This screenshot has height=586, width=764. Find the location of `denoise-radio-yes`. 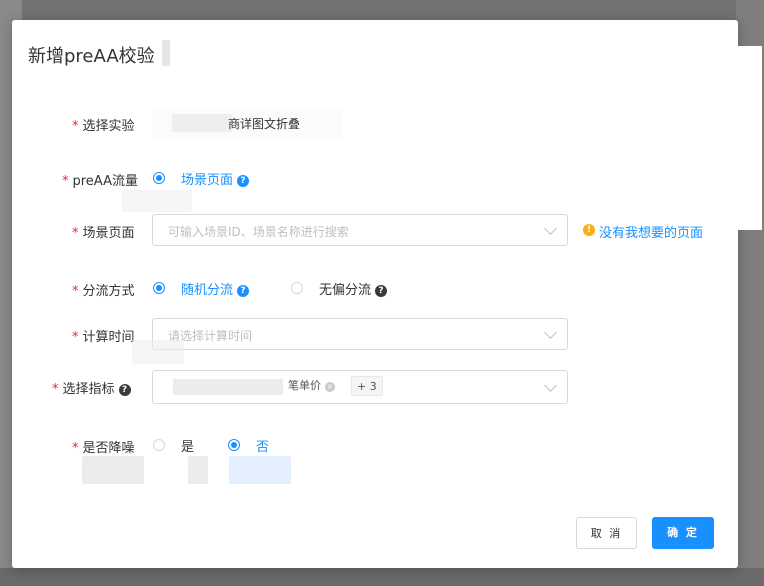

denoise-radio-yes is located at coordinates (159, 445).